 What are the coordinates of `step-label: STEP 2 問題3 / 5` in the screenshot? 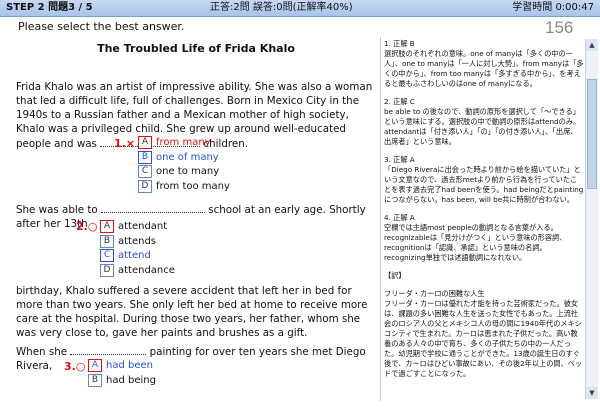 It's located at (49, 7).